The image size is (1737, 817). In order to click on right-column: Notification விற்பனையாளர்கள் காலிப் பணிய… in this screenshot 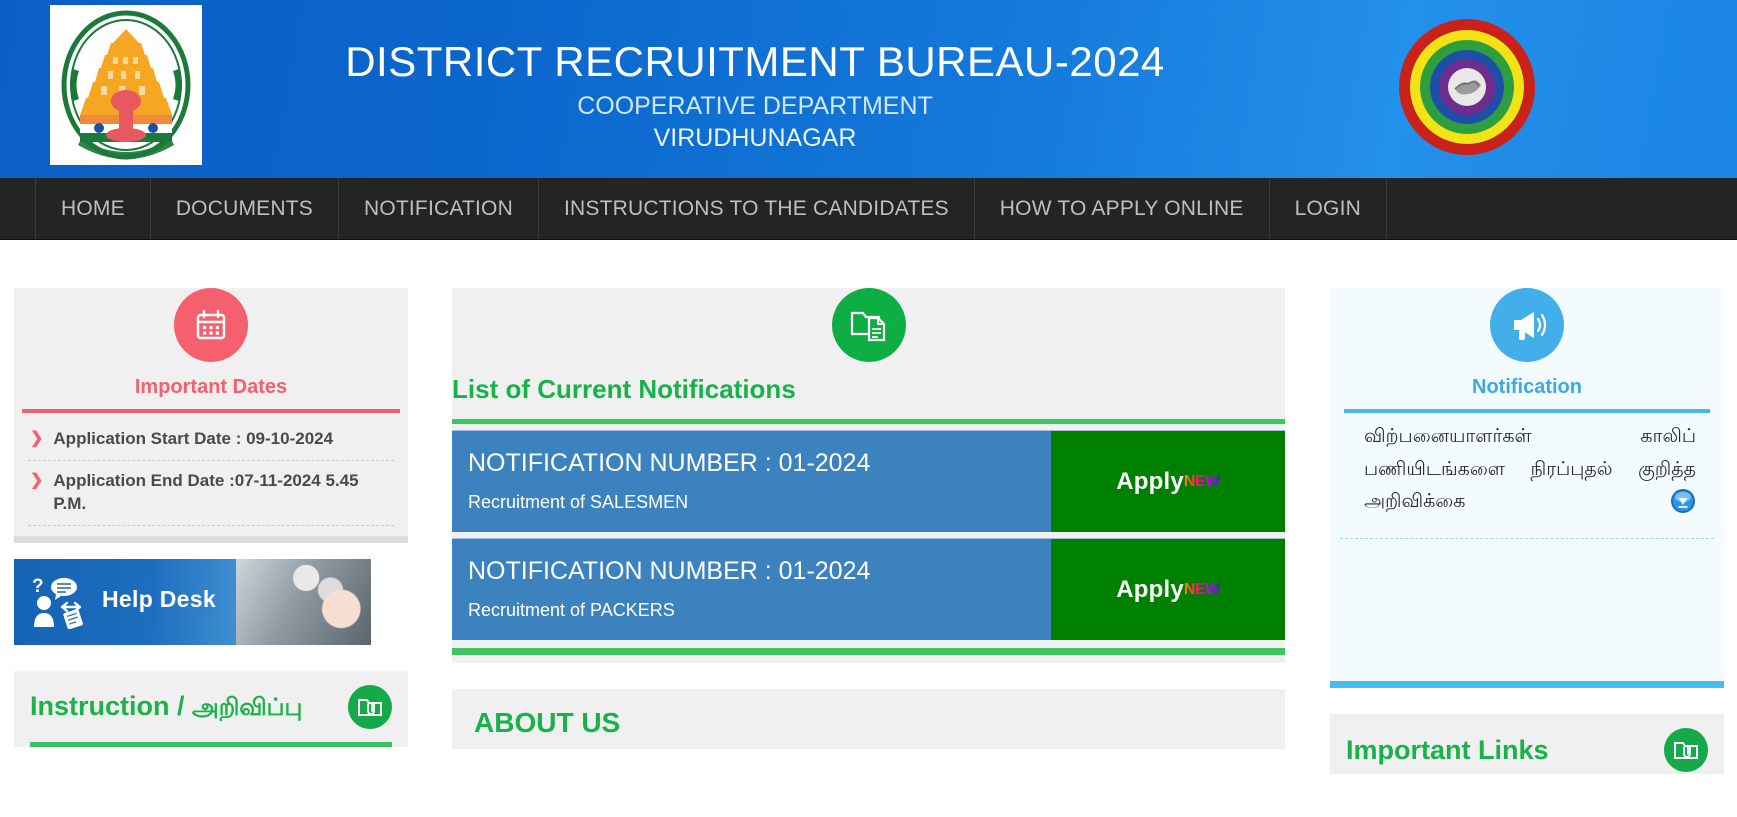, I will do `click(1527, 520)`.